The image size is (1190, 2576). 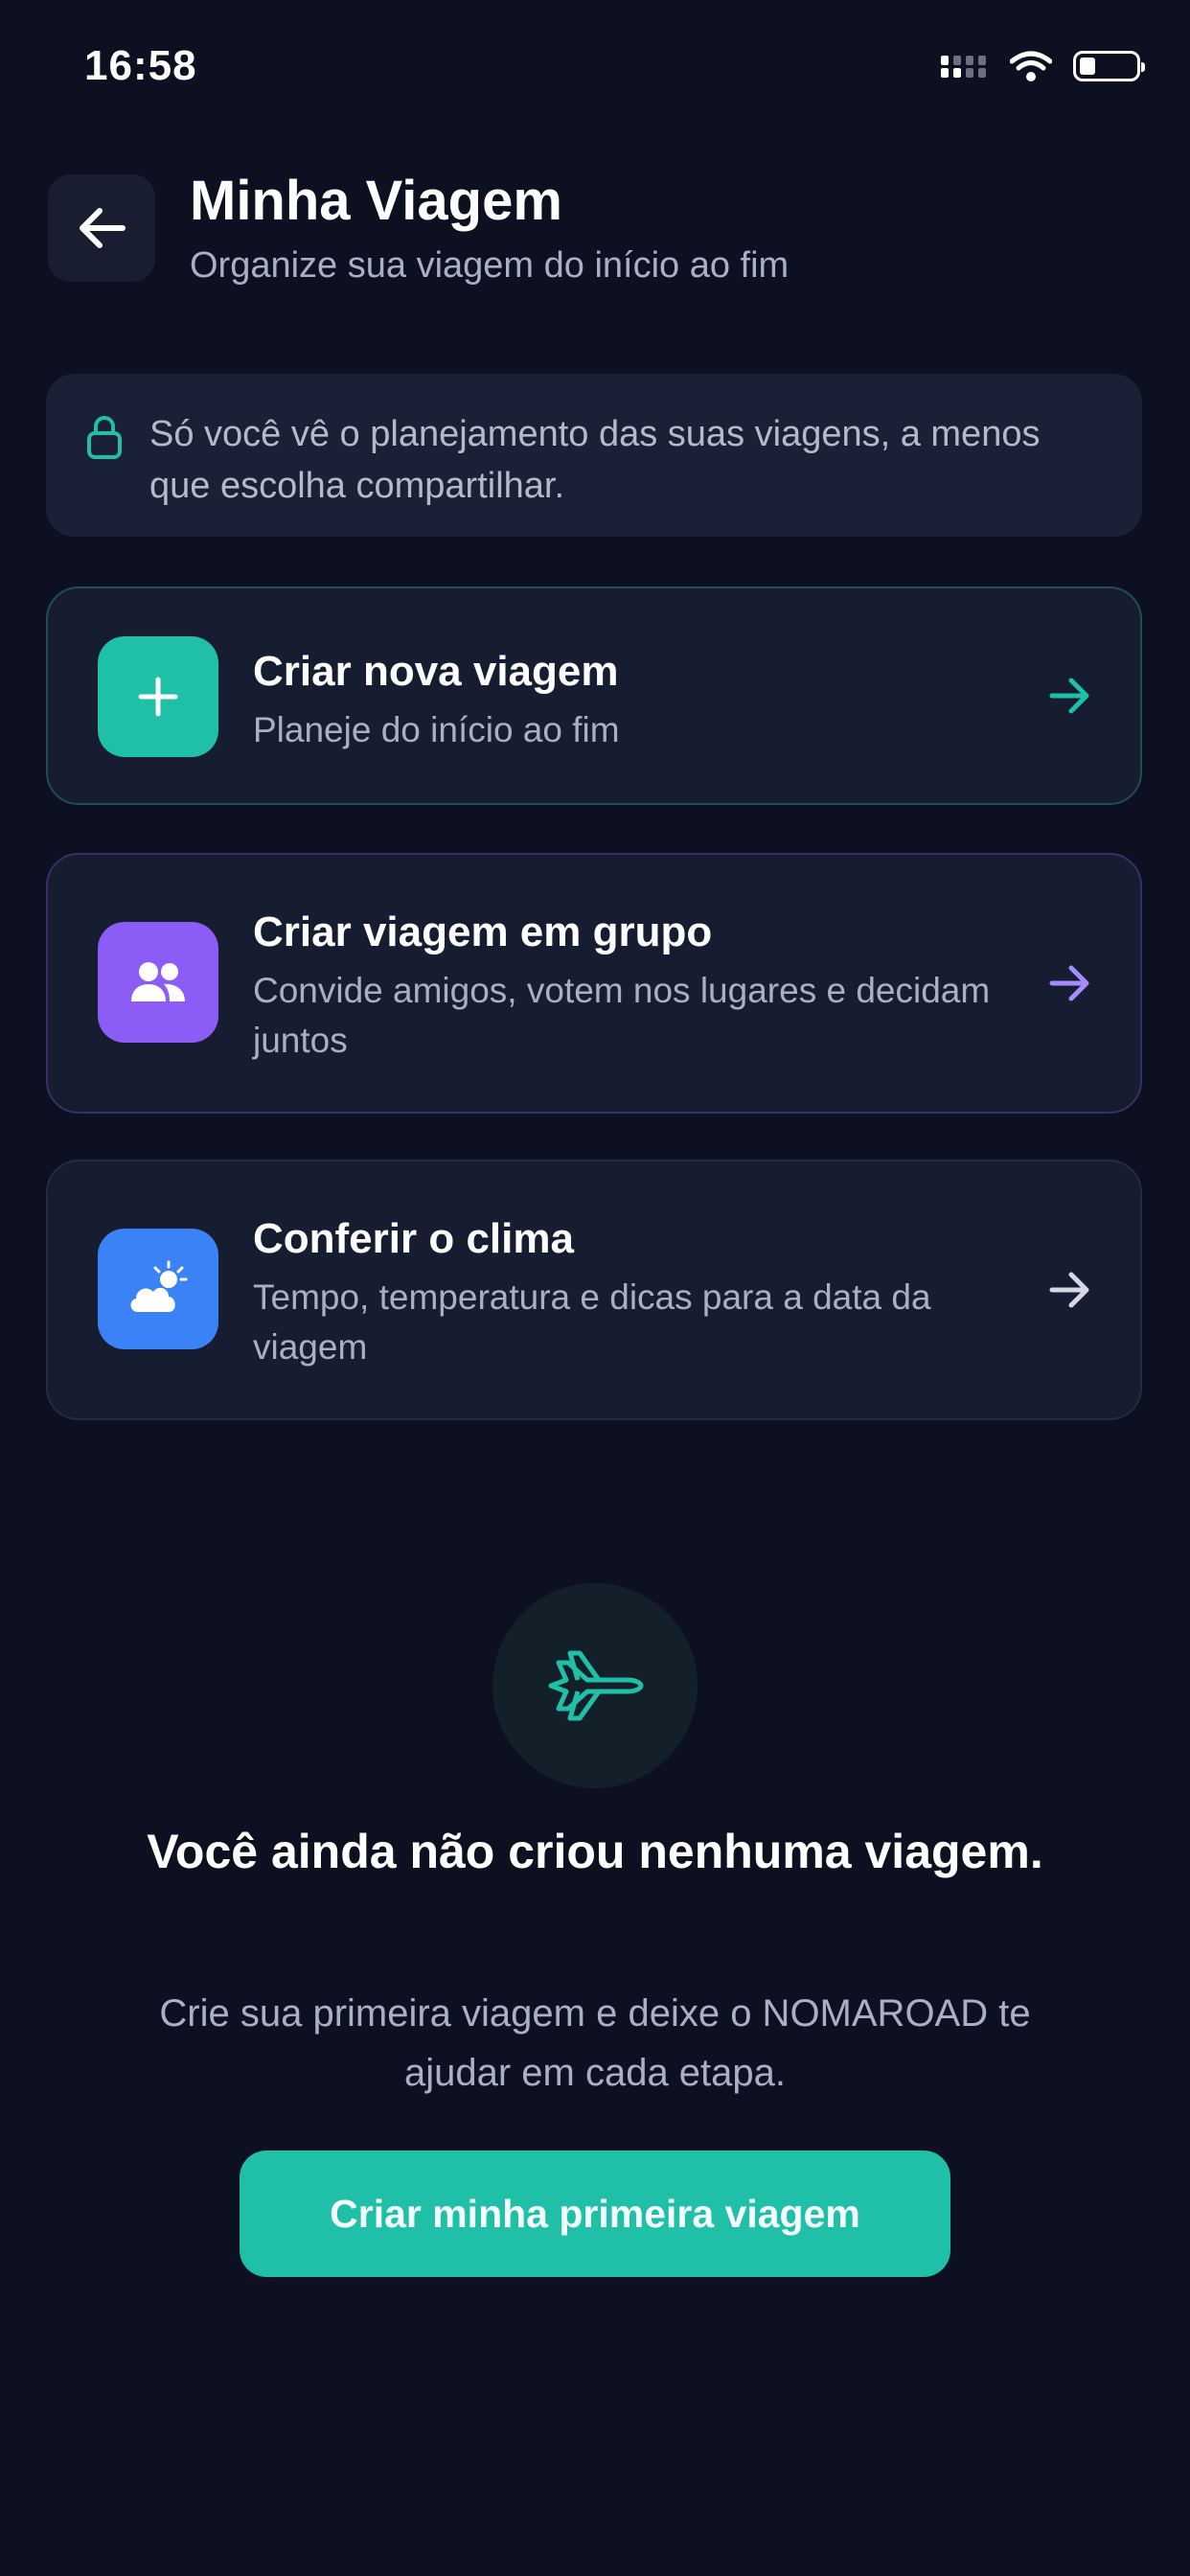 What do you see at coordinates (140, 65) in the screenshot?
I see `status-time: 16:58` at bounding box center [140, 65].